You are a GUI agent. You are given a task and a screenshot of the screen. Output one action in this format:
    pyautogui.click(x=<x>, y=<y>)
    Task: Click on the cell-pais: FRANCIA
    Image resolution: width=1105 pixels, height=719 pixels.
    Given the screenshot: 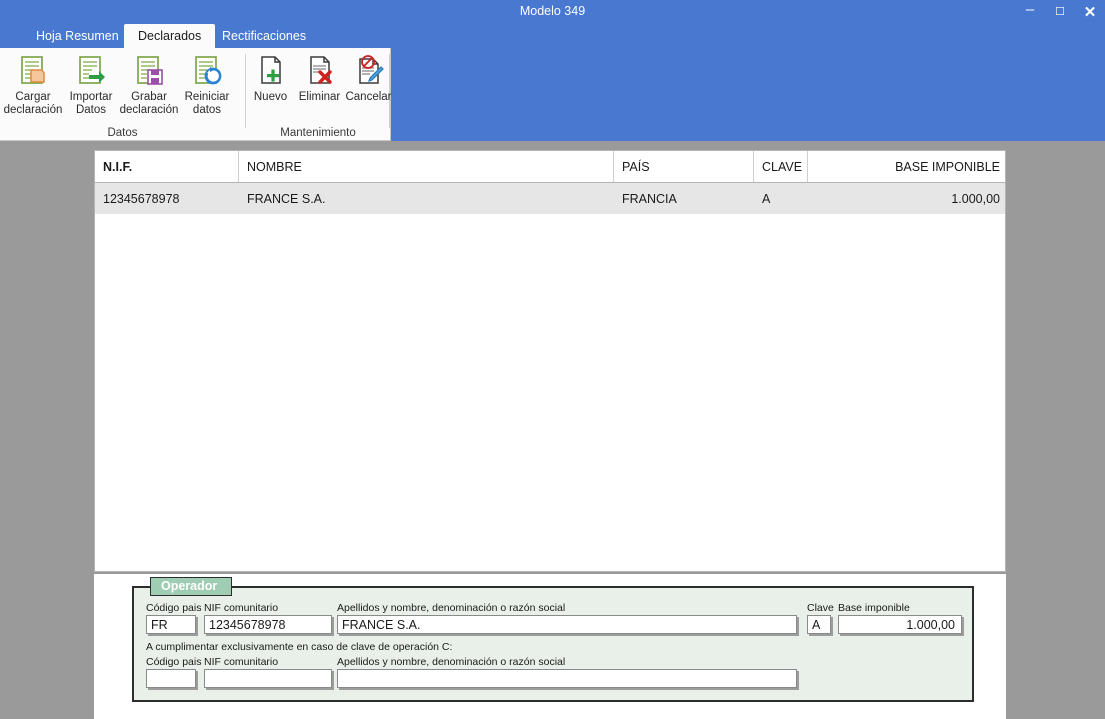 What is the action you would take?
    pyautogui.click(x=649, y=198)
    